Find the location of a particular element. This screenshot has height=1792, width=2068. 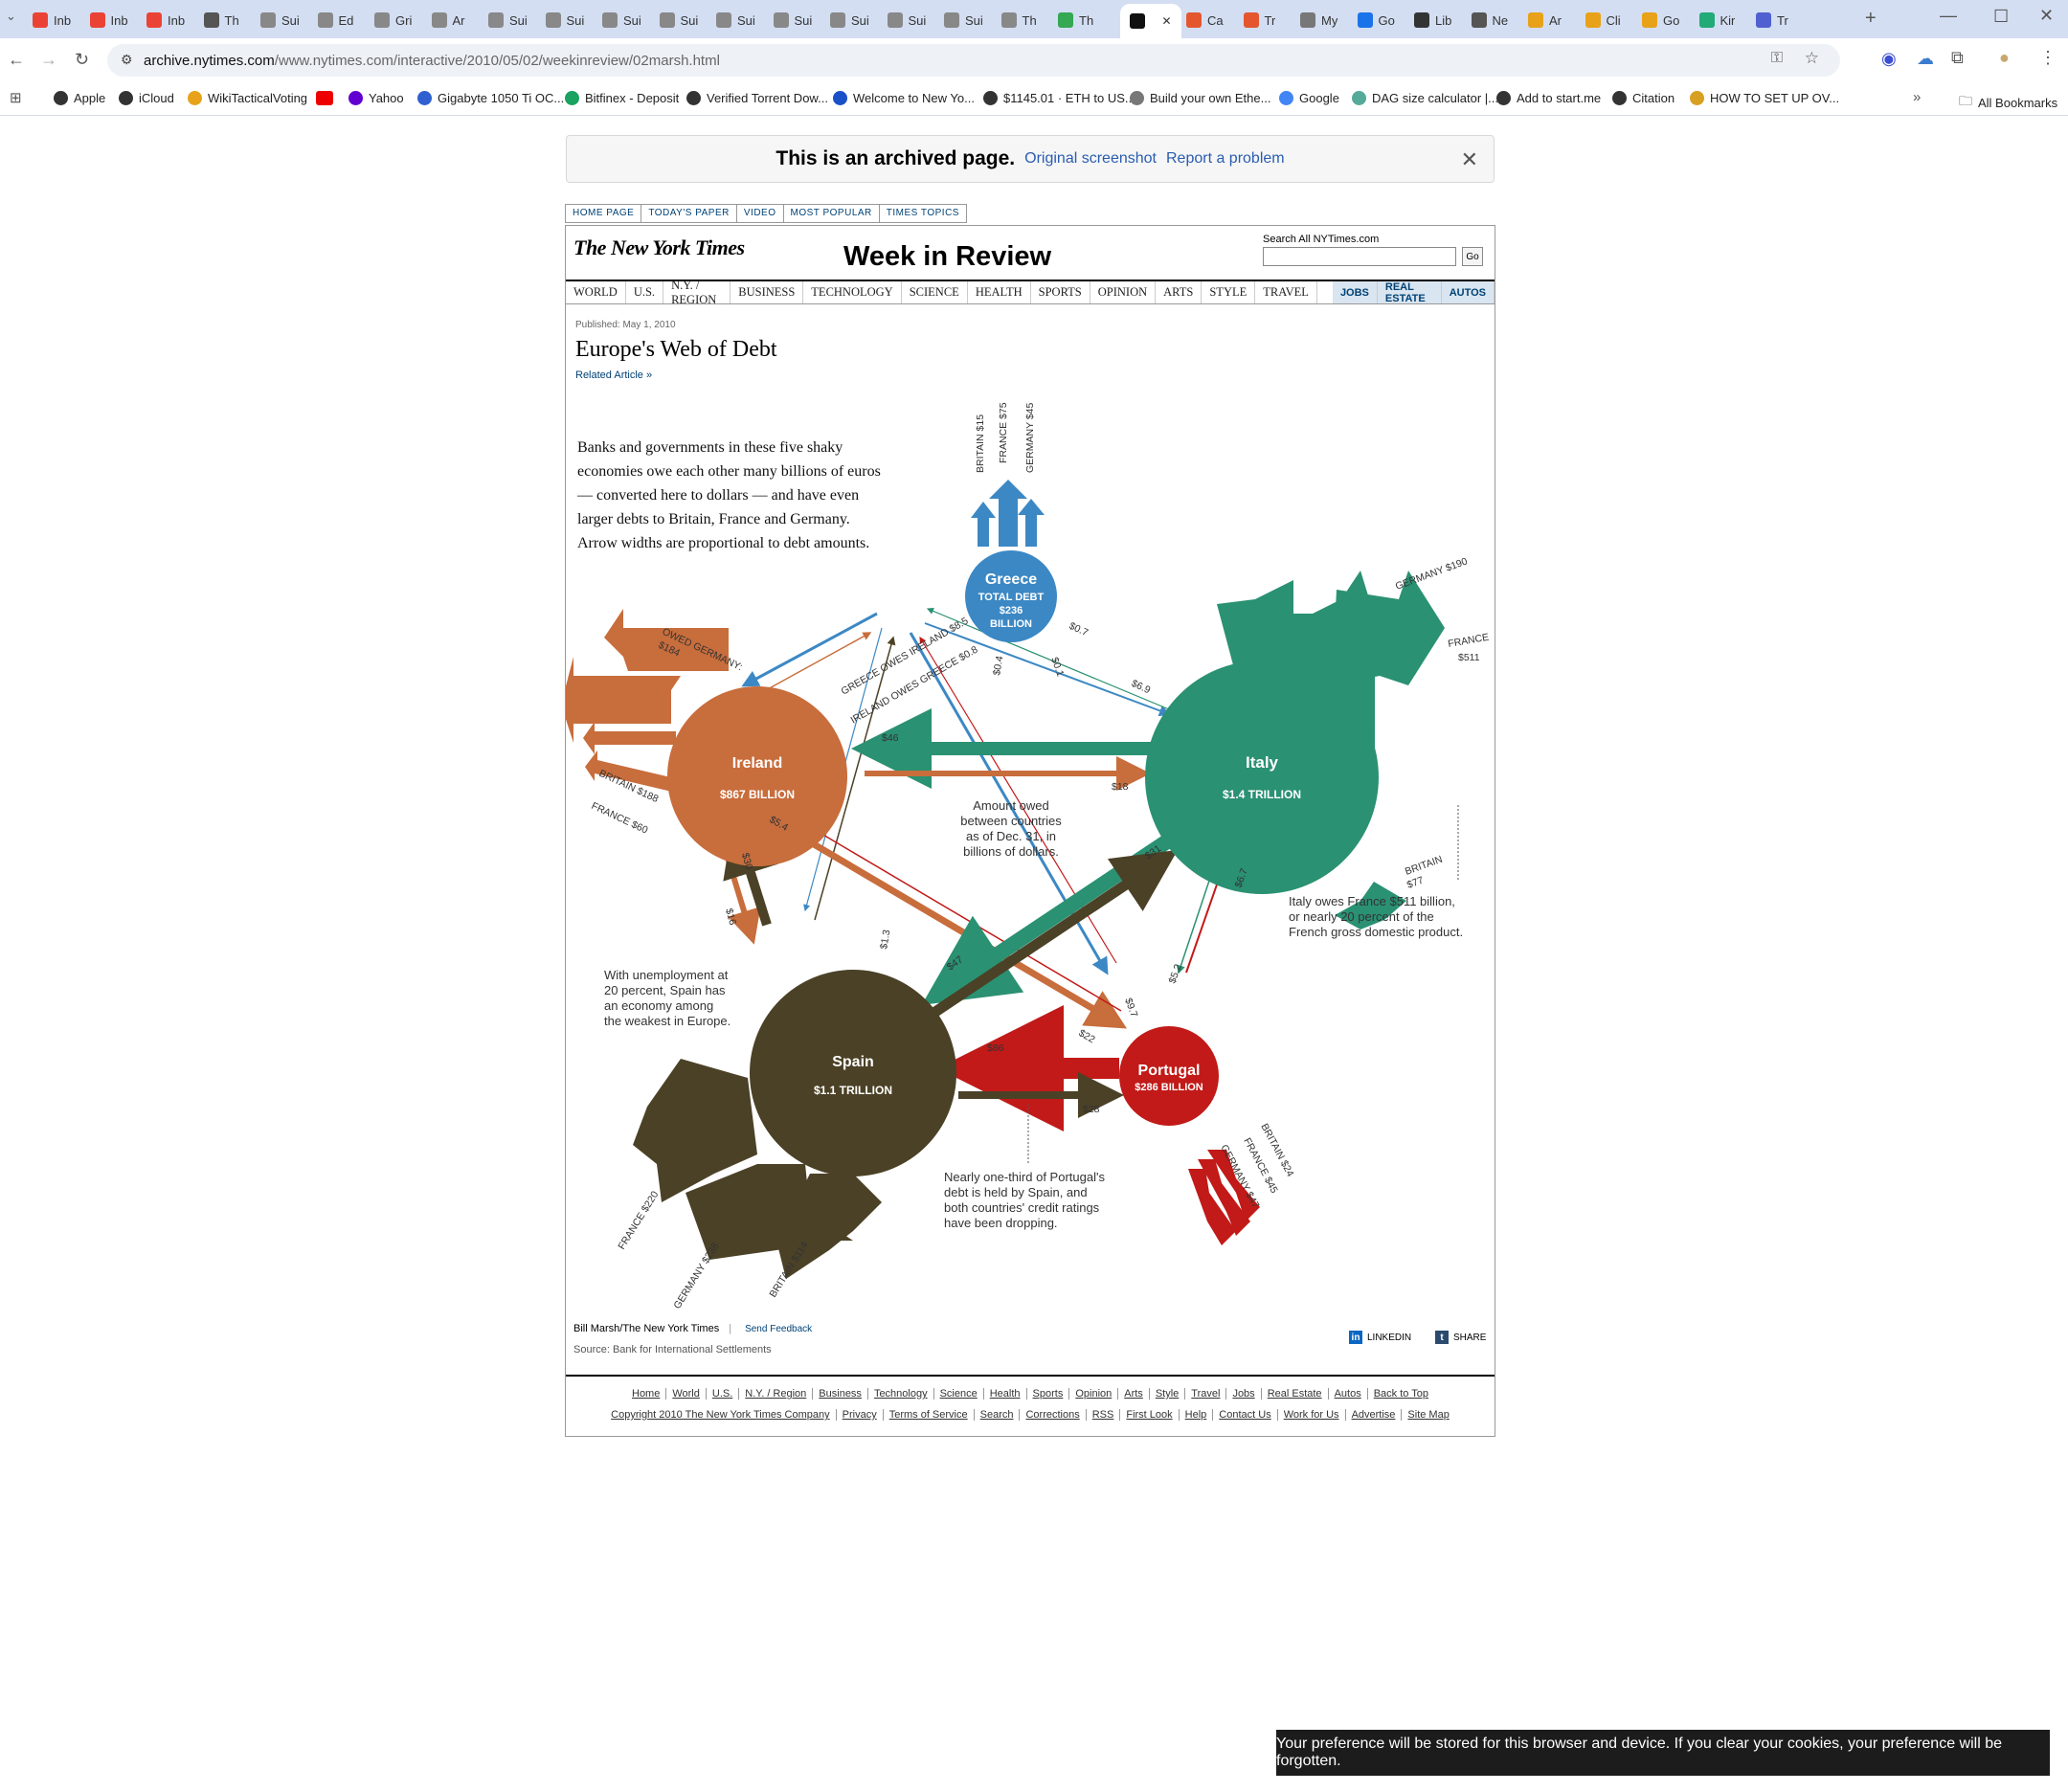

footer-link: Back to Top is located at coordinates (1401, 1394).